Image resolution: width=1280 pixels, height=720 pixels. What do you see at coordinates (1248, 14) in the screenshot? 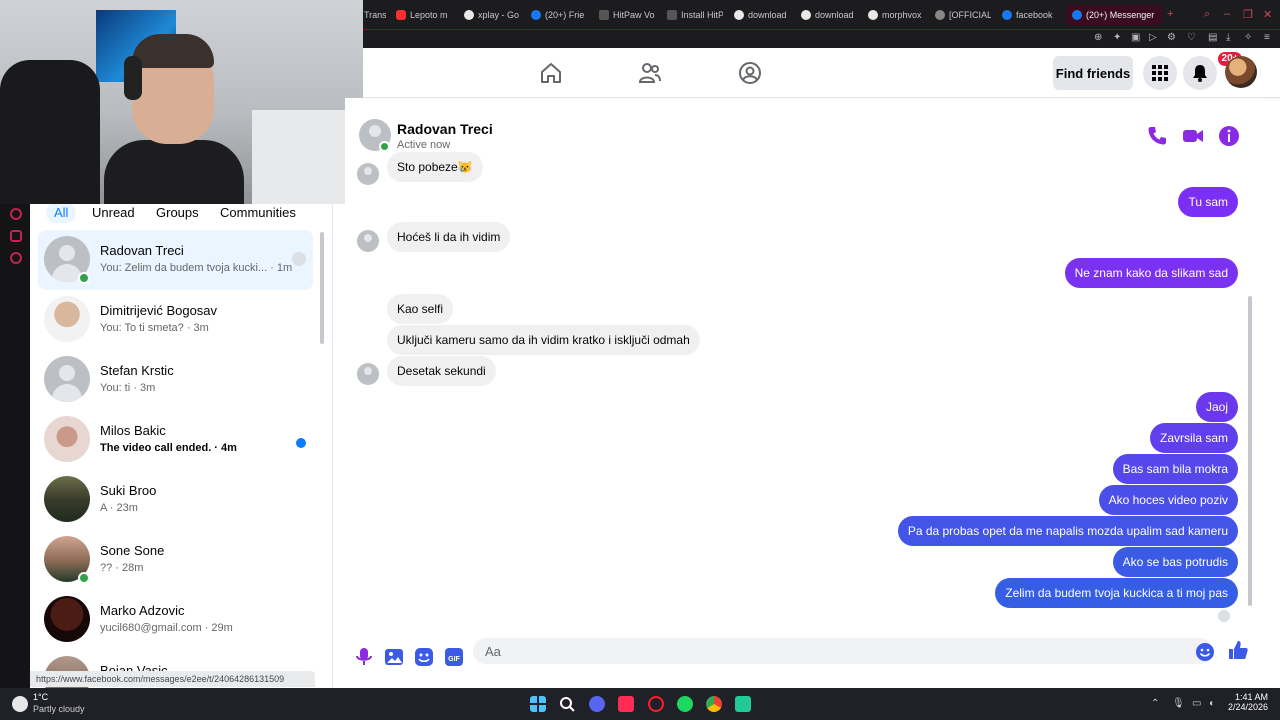
I see `maximize-icon: ❐` at bounding box center [1248, 14].